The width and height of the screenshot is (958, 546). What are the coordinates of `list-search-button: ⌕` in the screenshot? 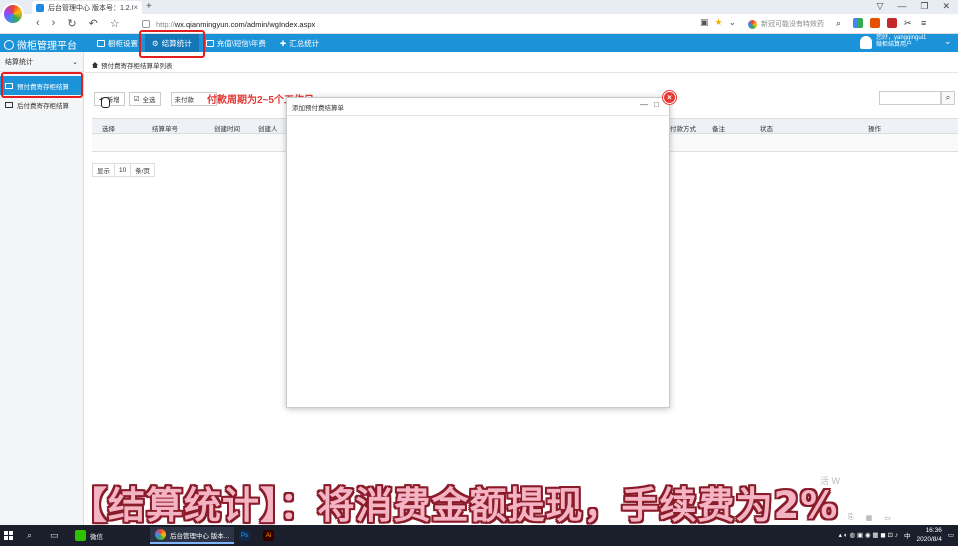 It's located at (948, 98).